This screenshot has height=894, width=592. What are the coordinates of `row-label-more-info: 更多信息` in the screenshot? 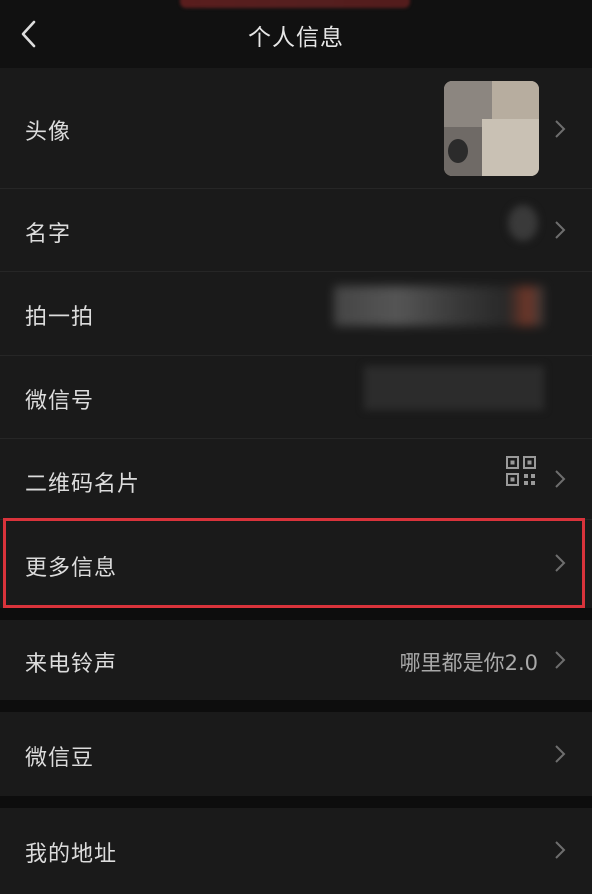 It's located at (71, 568).